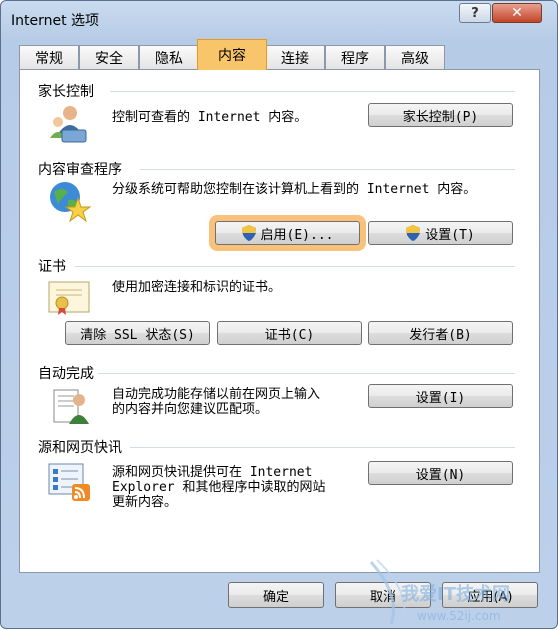  I want to click on tab-general: 常规, so click(49, 57).